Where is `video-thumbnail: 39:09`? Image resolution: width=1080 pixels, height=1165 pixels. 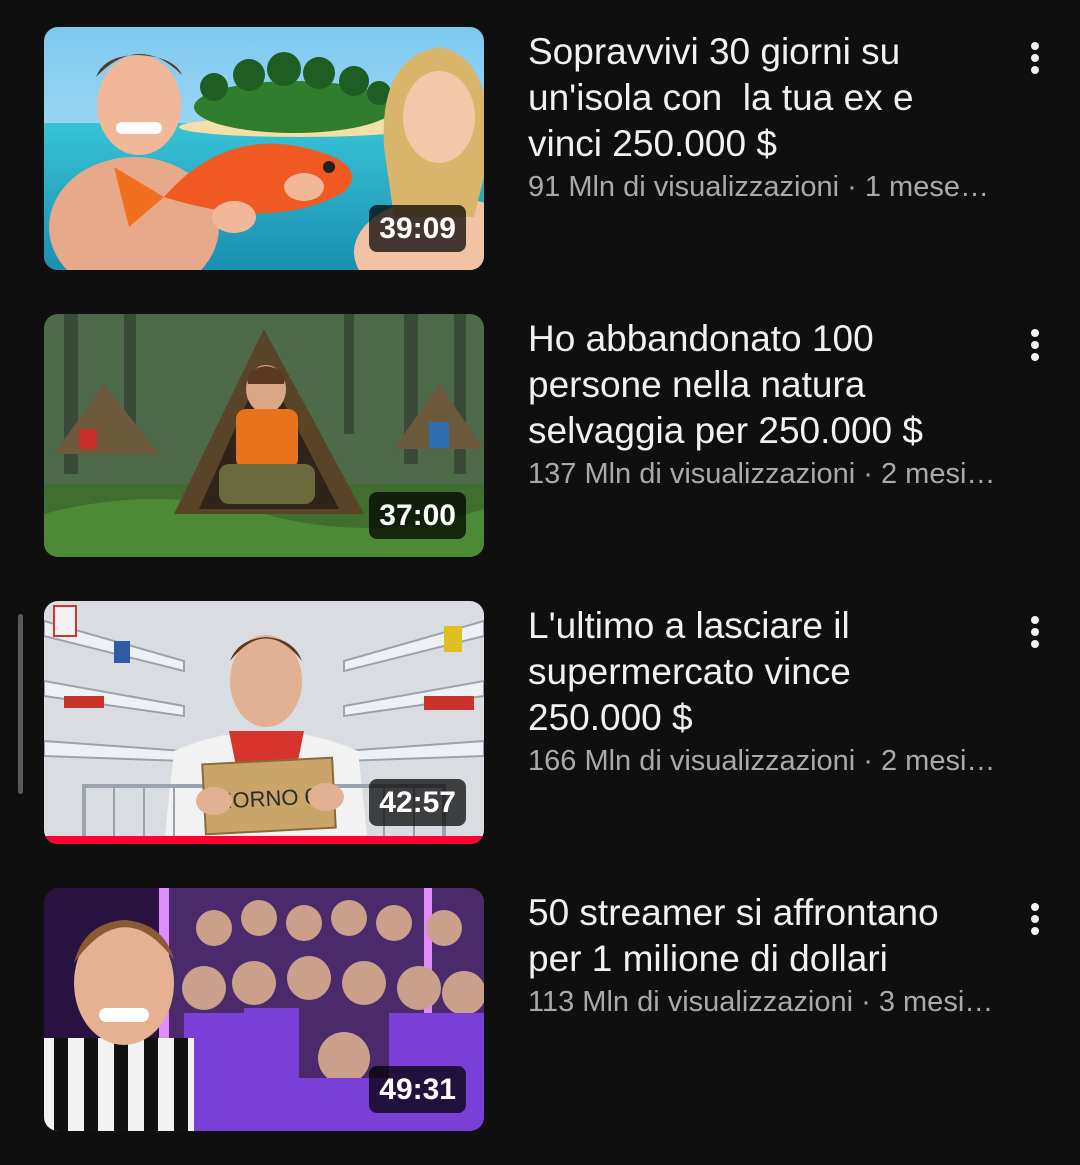
video-thumbnail: 39:09 is located at coordinates (264, 148).